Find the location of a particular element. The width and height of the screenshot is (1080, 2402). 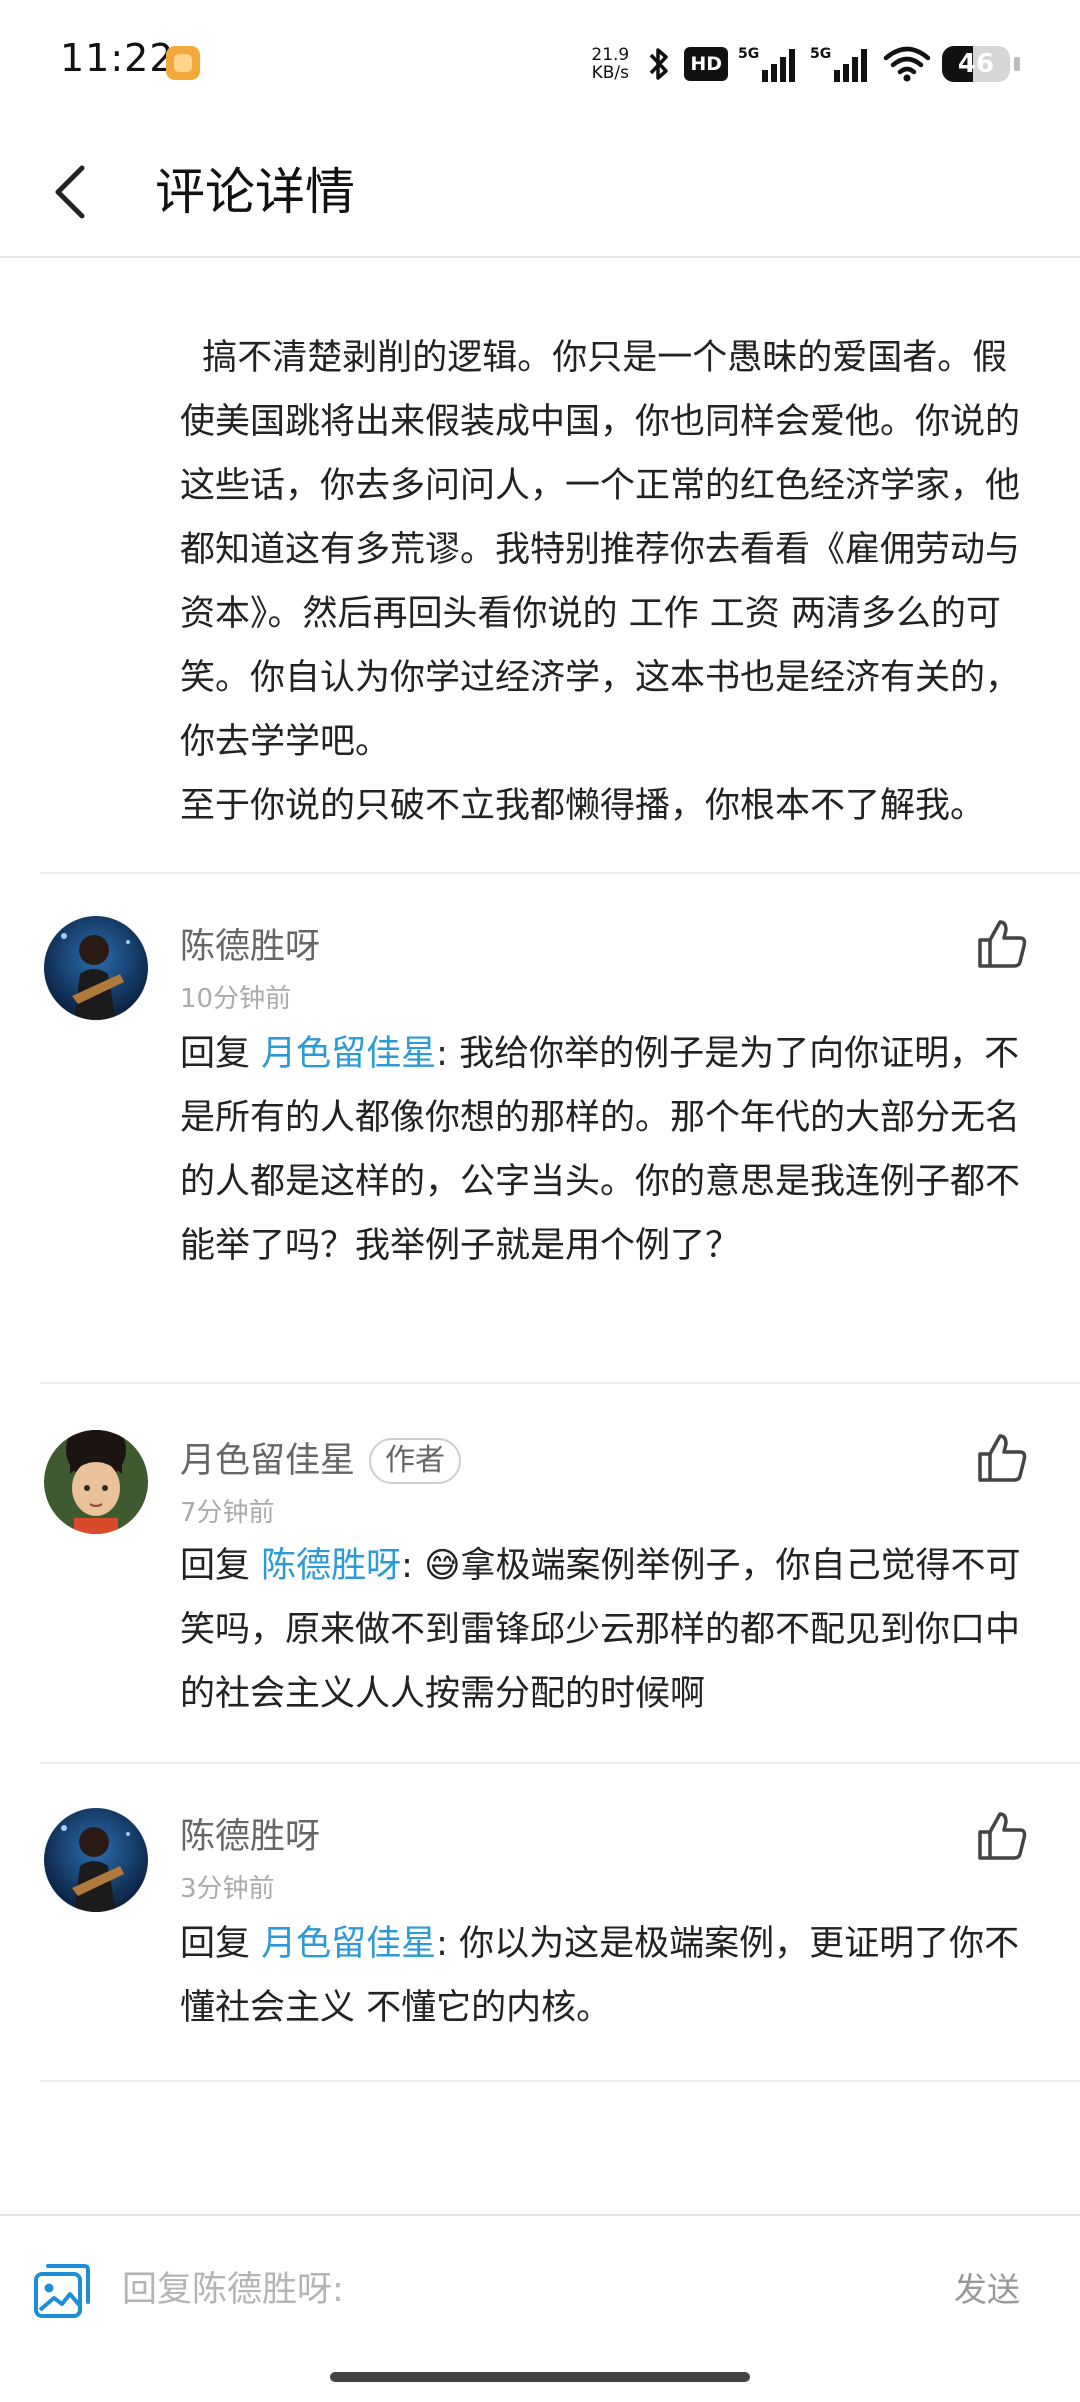

back-button is located at coordinates (79, 193).